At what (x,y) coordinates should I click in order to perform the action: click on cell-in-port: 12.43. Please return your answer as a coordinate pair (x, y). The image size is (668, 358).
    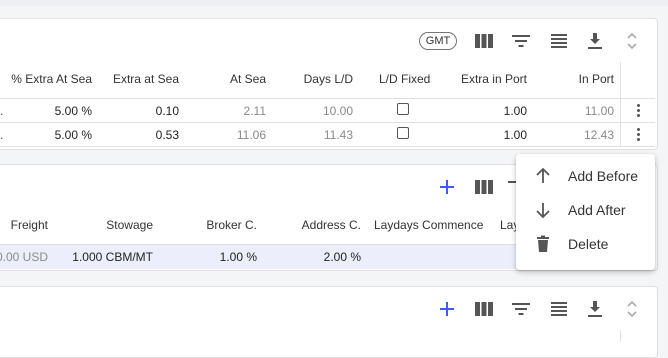
    Looking at the image, I should click on (598, 135).